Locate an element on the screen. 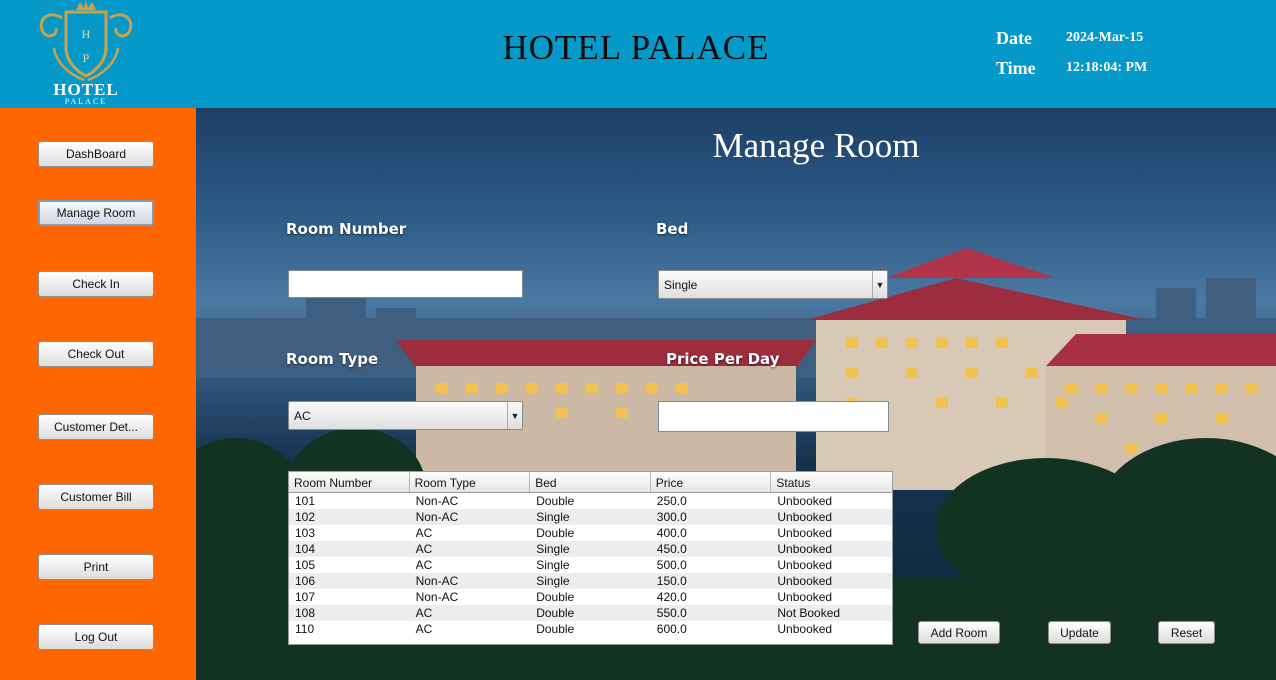 The image size is (1276, 680). price-per-day-input is located at coordinates (773, 416).